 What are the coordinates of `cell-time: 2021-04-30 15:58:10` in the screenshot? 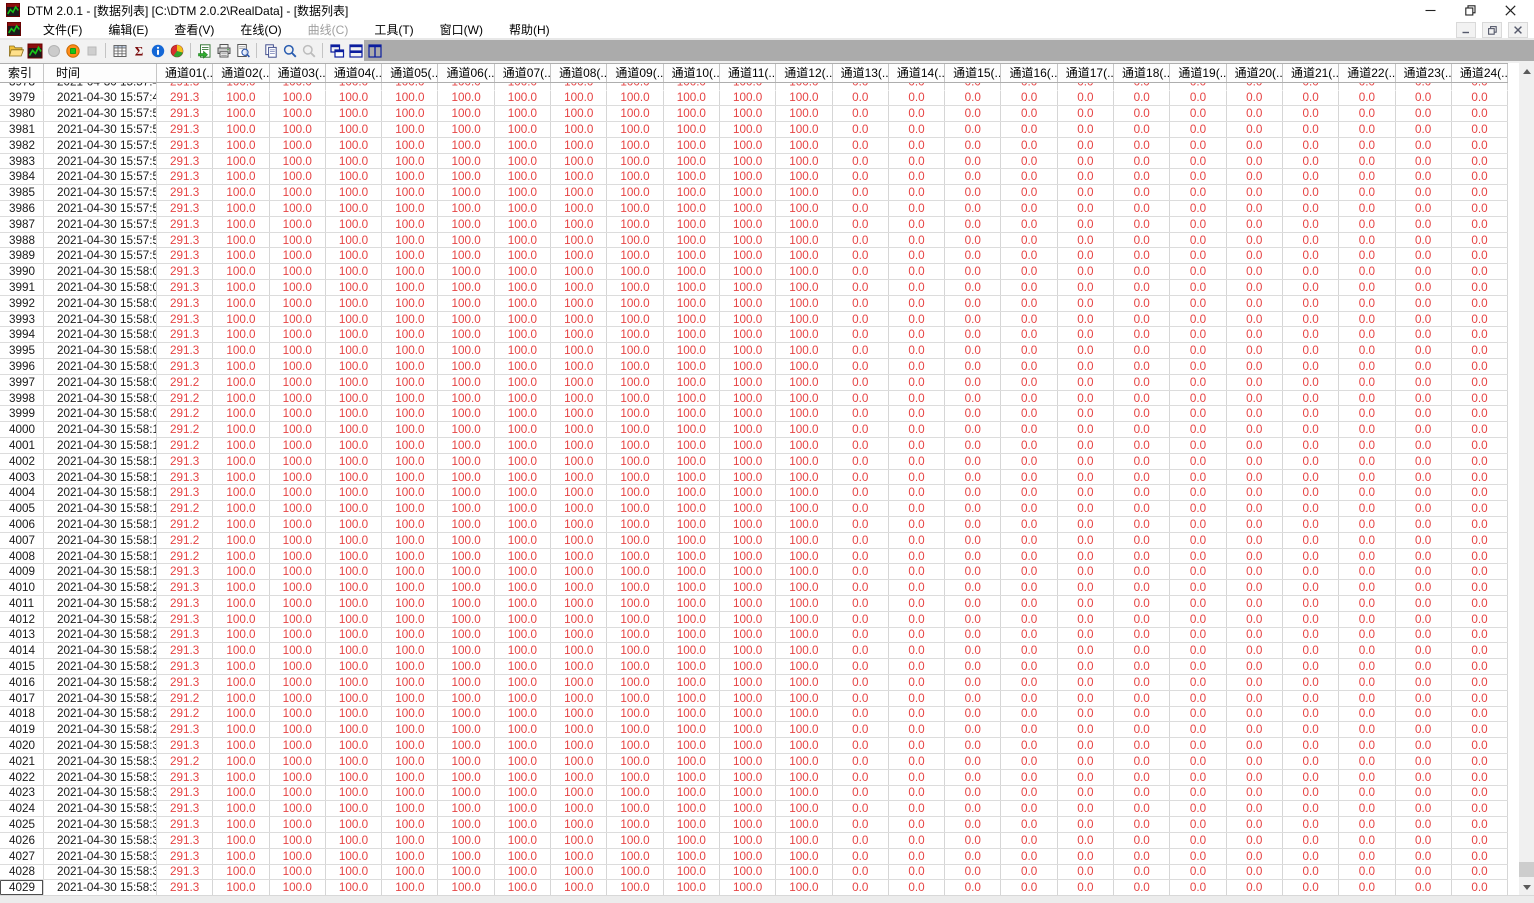 It's located at (100, 430).